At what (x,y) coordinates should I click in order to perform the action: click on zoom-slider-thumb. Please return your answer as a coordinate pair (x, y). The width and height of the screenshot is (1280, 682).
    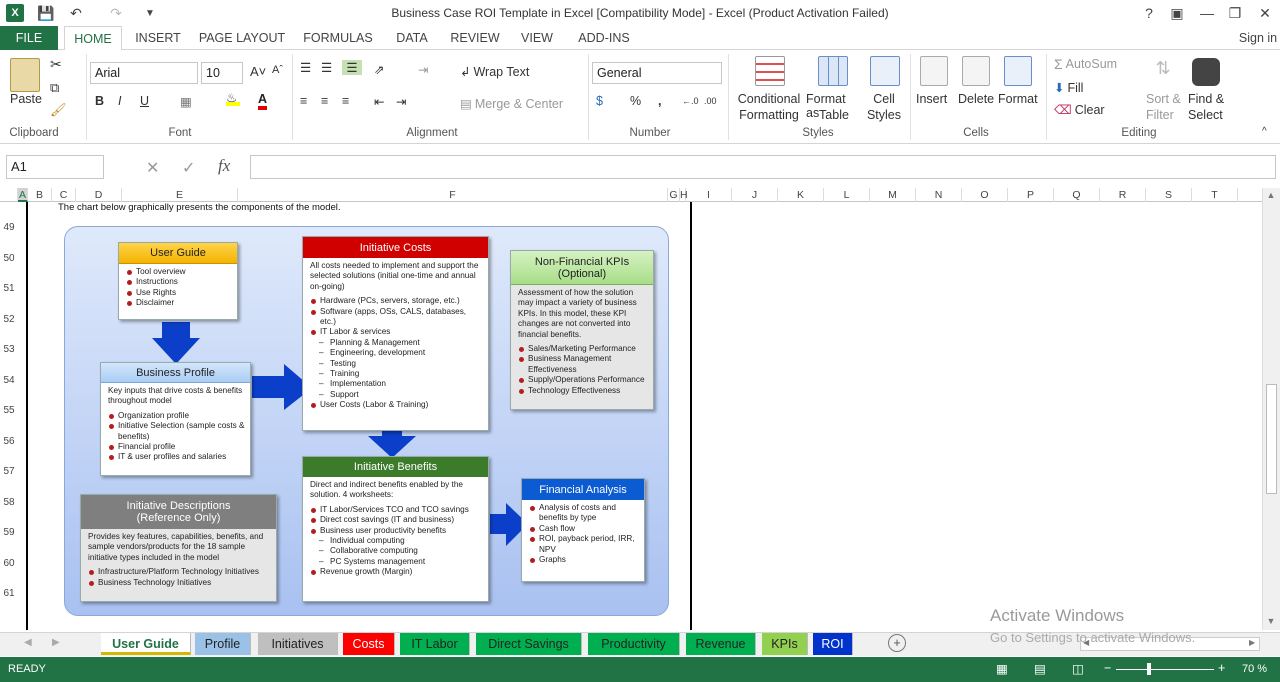
    Looking at the image, I should click on (1149, 669).